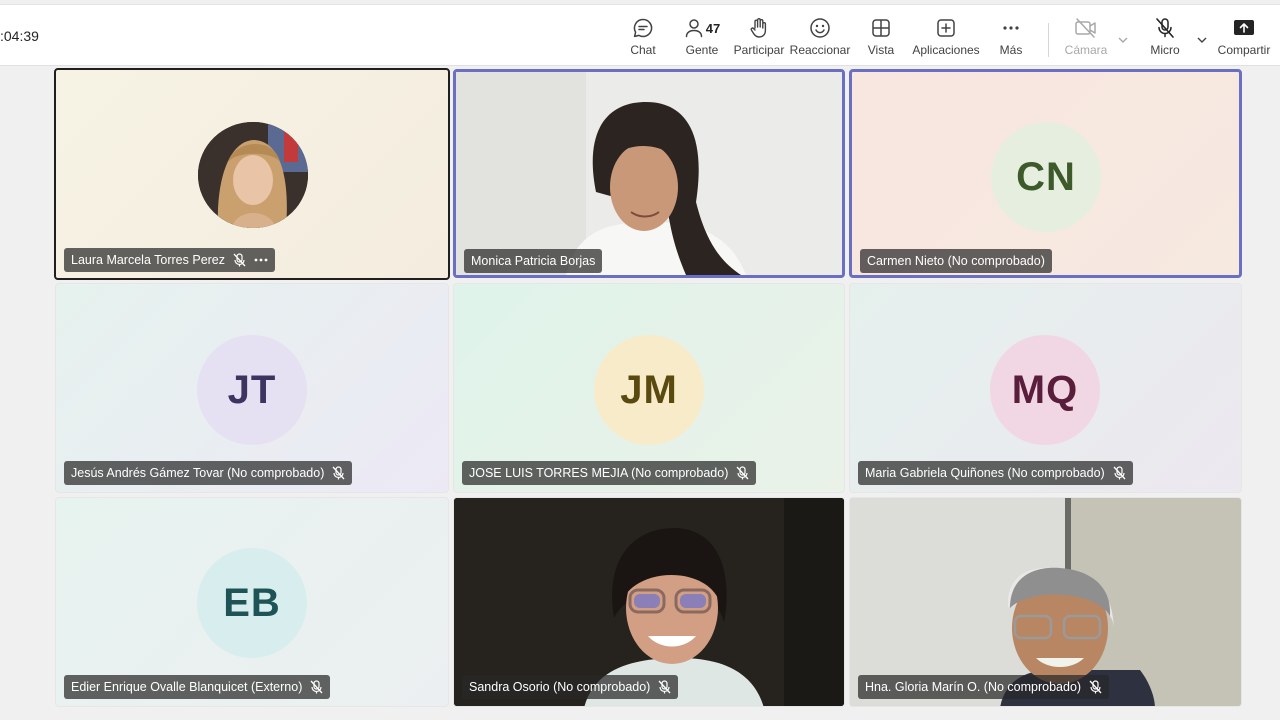  Describe the element at coordinates (261, 260) in the screenshot. I see `more-options-icon` at that location.